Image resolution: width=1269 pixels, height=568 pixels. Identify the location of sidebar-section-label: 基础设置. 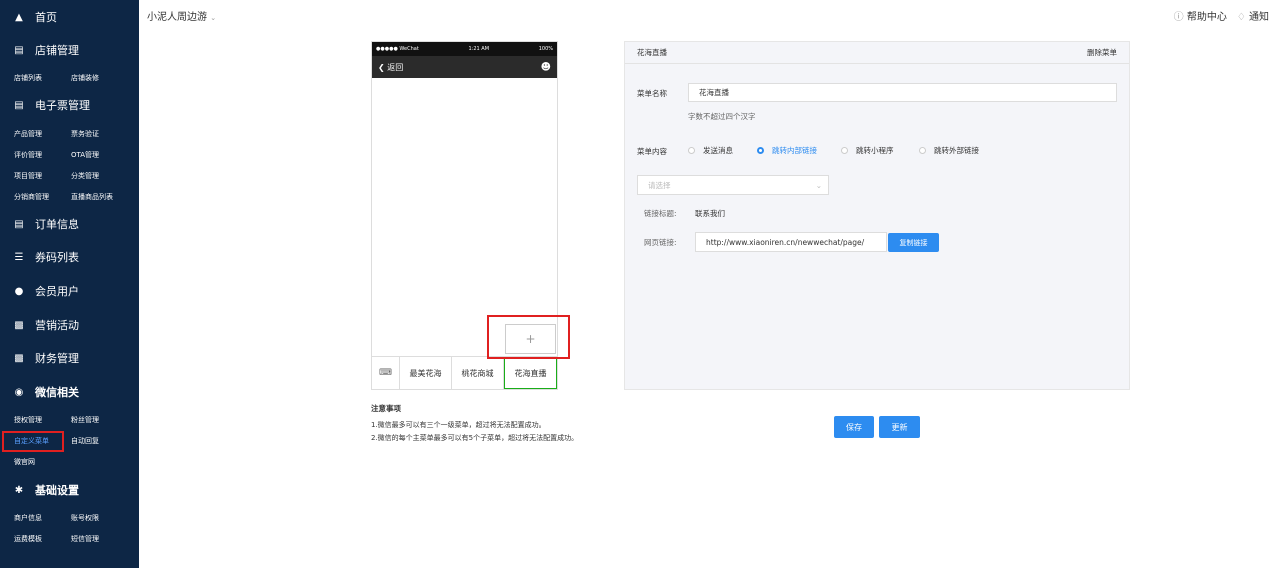
(57, 490).